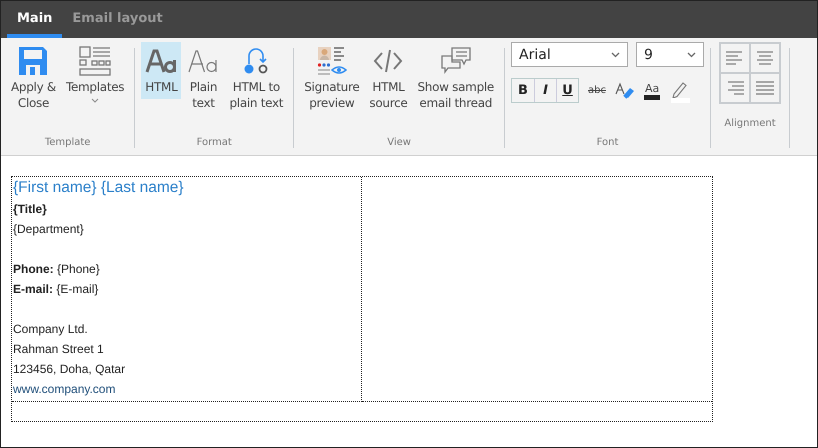 This screenshot has height=448, width=818. I want to click on align-right-button, so click(735, 88).